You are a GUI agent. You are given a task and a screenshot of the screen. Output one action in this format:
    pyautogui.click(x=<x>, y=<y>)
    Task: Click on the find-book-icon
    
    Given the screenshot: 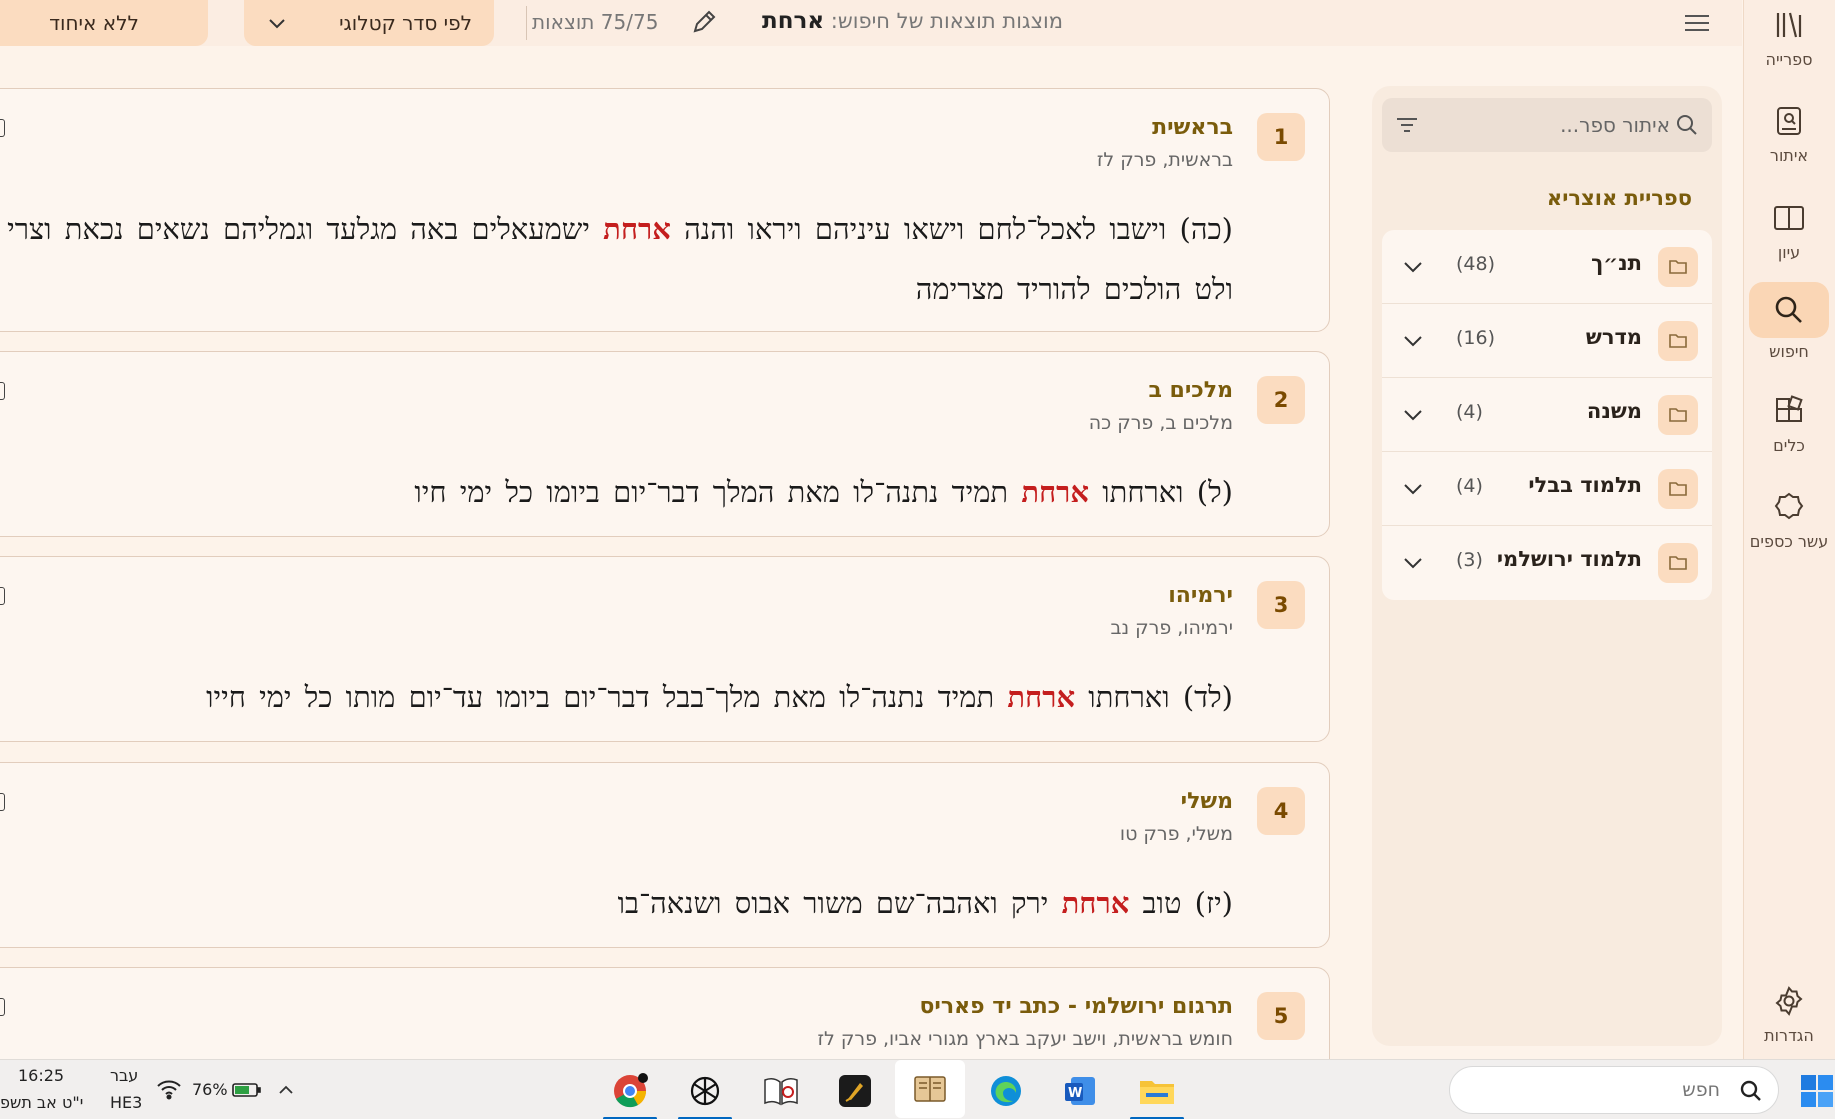 What is the action you would take?
    pyautogui.click(x=1789, y=121)
    